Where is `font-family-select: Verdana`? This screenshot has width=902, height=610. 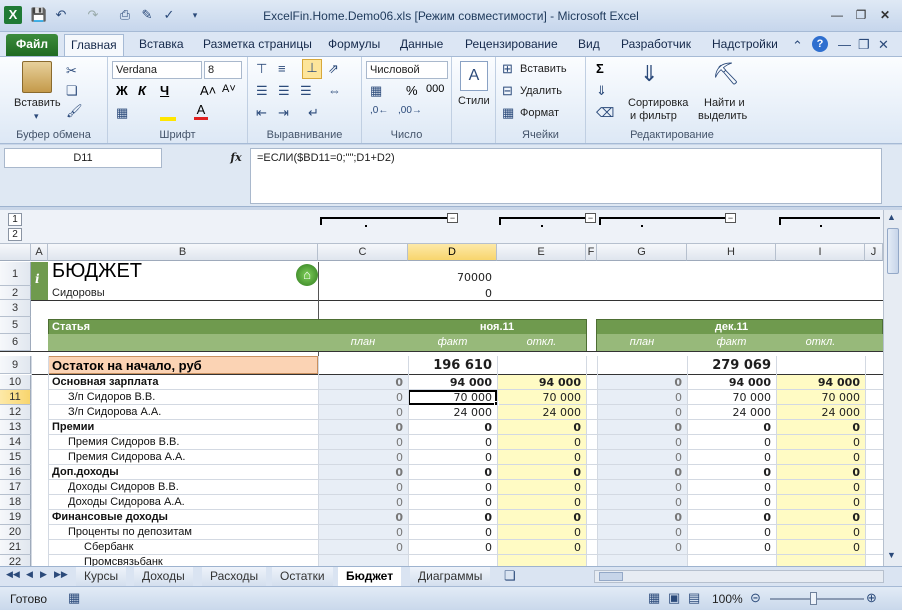 font-family-select: Verdana is located at coordinates (157, 70).